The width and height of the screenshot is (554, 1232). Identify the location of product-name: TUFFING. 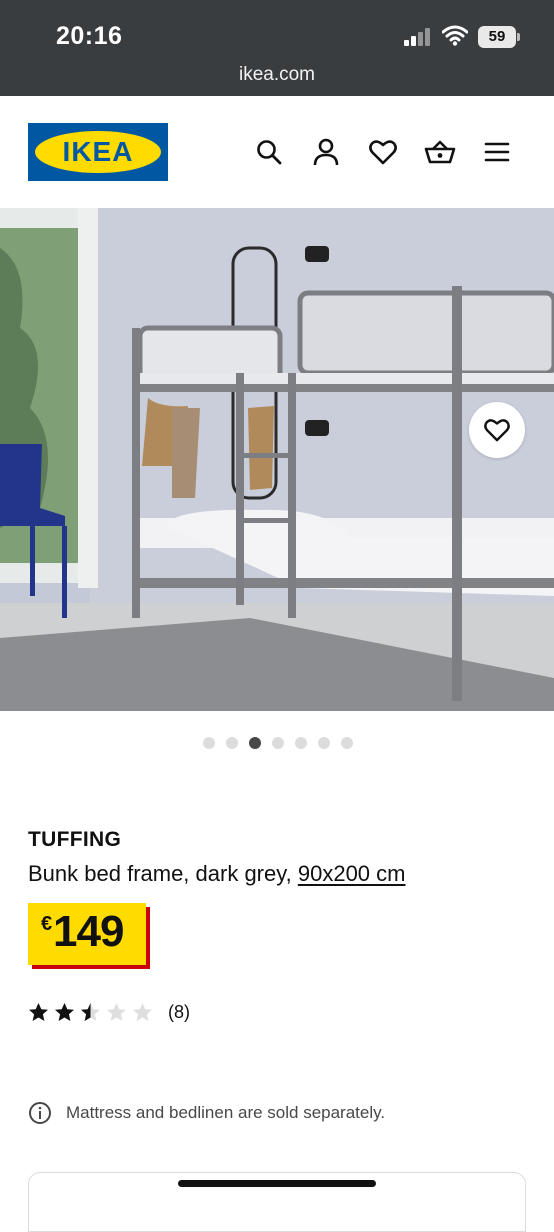
(75, 839).